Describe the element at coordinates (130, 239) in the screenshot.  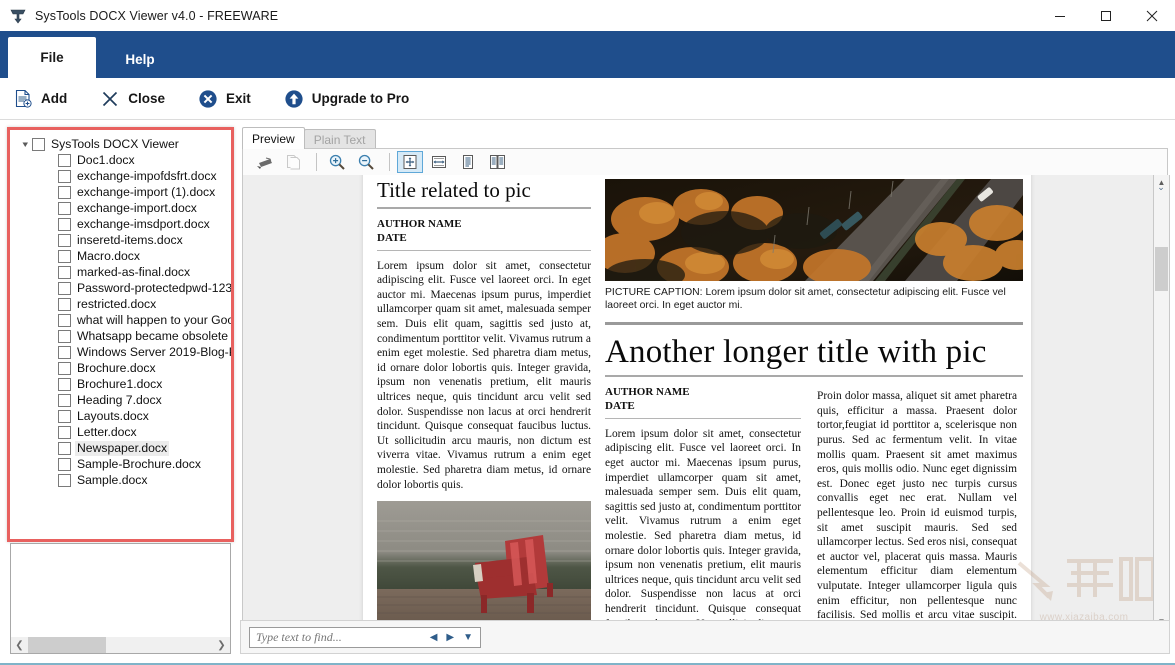
I see `tree-item-label: inseretd-items.docx` at that location.